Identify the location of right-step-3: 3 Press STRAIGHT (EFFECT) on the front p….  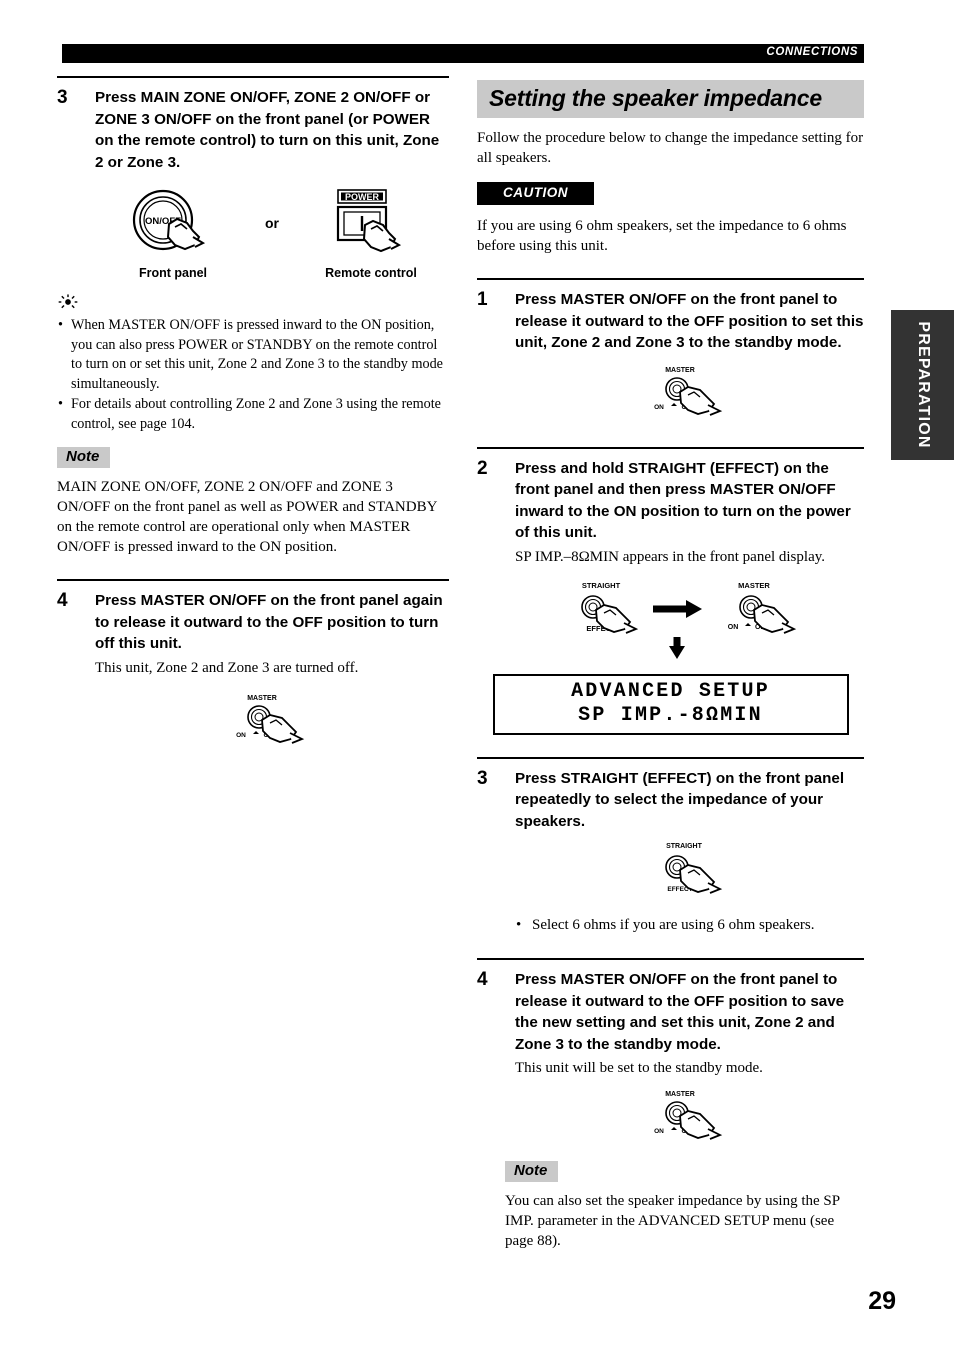
(670, 847).